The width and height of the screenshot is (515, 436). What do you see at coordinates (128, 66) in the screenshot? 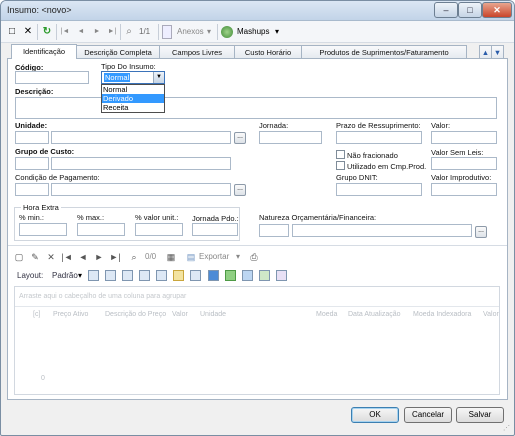
I see `tipo-insumo-label: Tipo Do Insumo:` at bounding box center [128, 66].